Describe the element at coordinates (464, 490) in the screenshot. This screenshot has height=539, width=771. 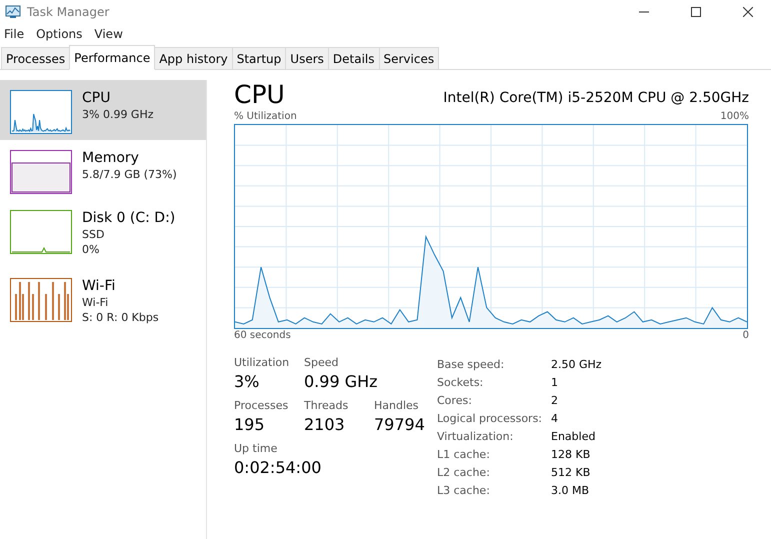
I see `spec-label: L3 cache:` at that location.